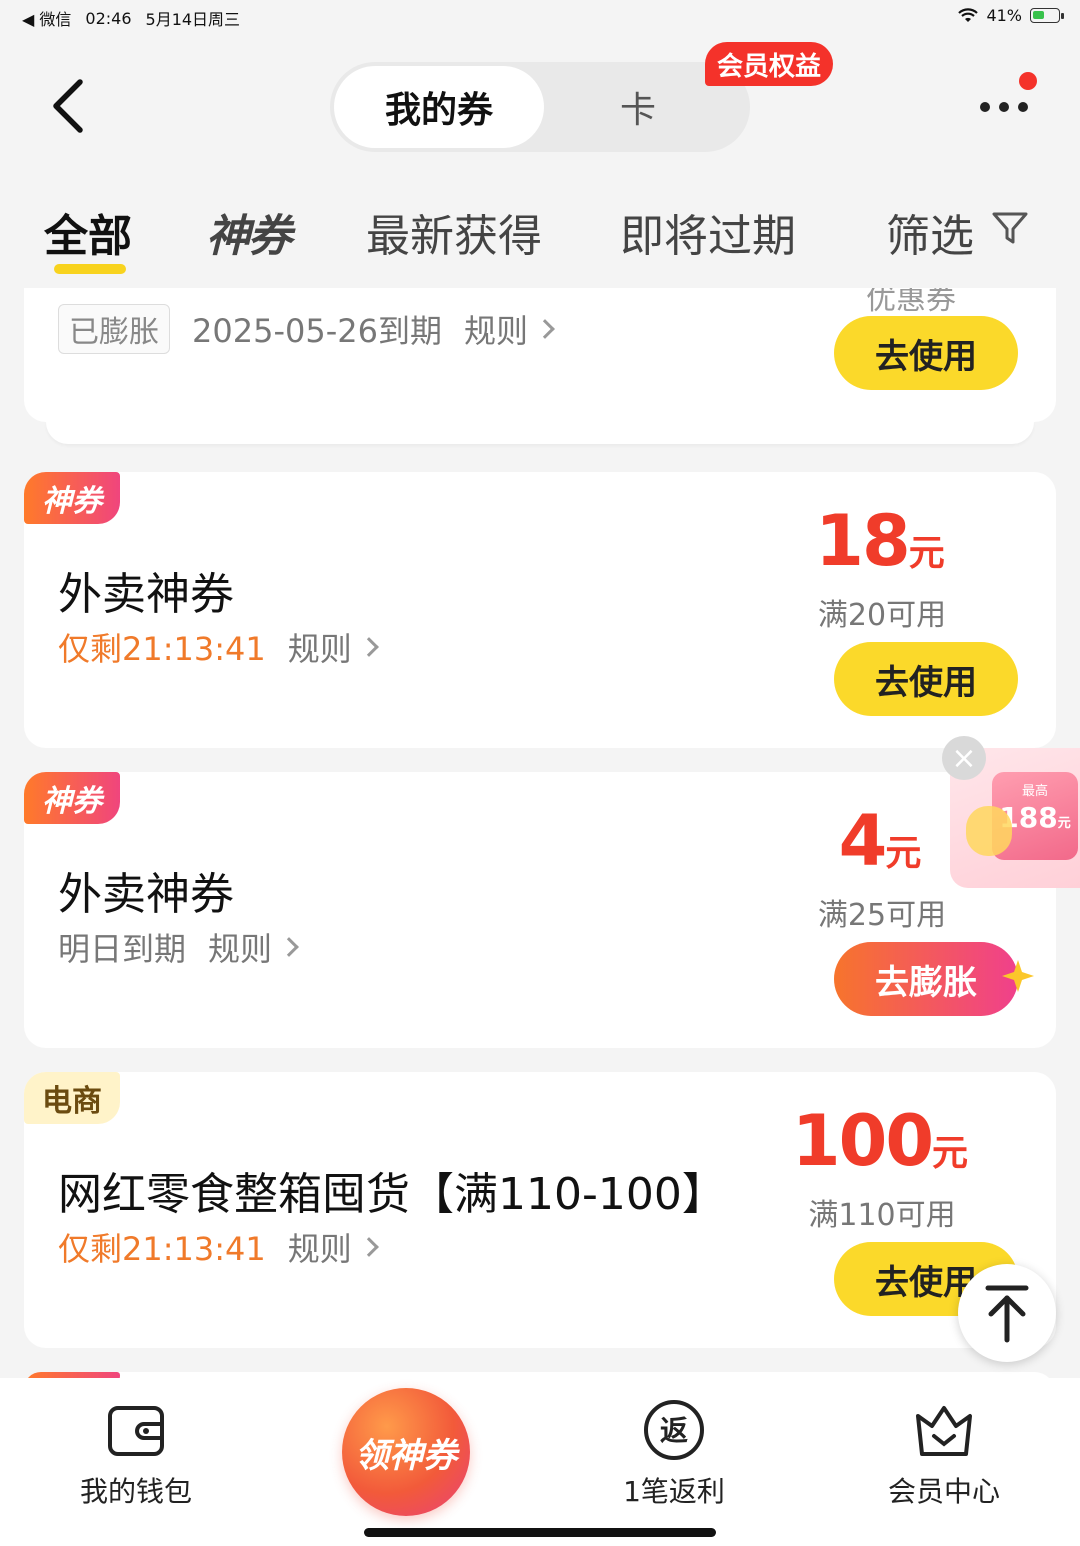  I want to click on hand-icon, so click(989, 831).